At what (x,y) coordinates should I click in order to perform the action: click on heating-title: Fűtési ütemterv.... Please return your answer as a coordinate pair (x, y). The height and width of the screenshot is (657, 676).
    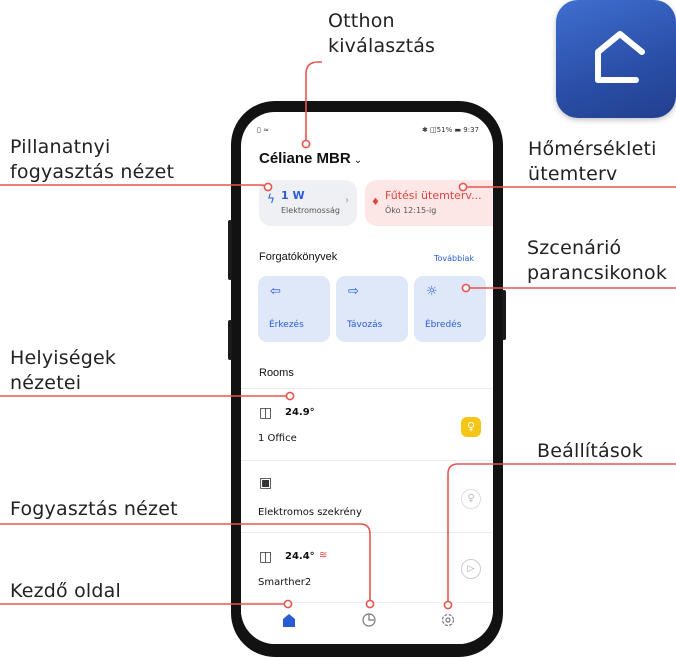
    Looking at the image, I should click on (433, 195).